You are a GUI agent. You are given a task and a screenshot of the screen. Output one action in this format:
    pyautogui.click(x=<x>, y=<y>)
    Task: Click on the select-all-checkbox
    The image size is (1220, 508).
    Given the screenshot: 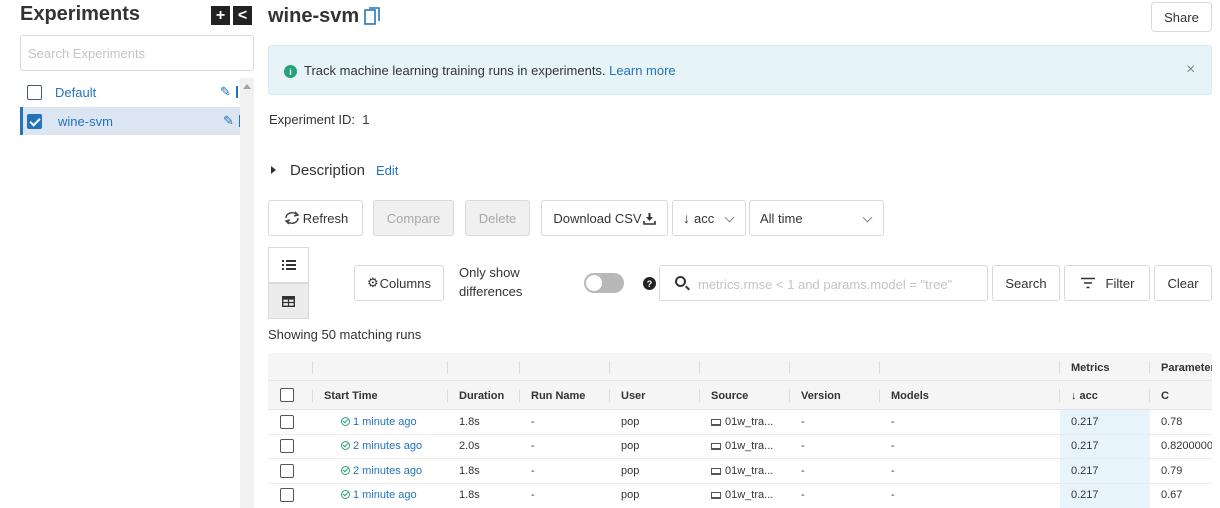 What is the action you would take?
    pyautogui.click(x=287, y=395)
    